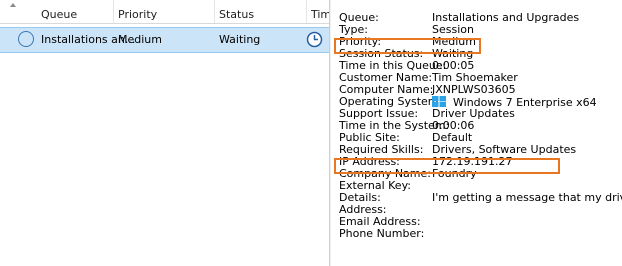 Image resolution: width=622 pixels, height=266 pixels. Describe the element at coordinates (240, 39) in the screenshot. I see `row-status-cell: Waiting` at that location.